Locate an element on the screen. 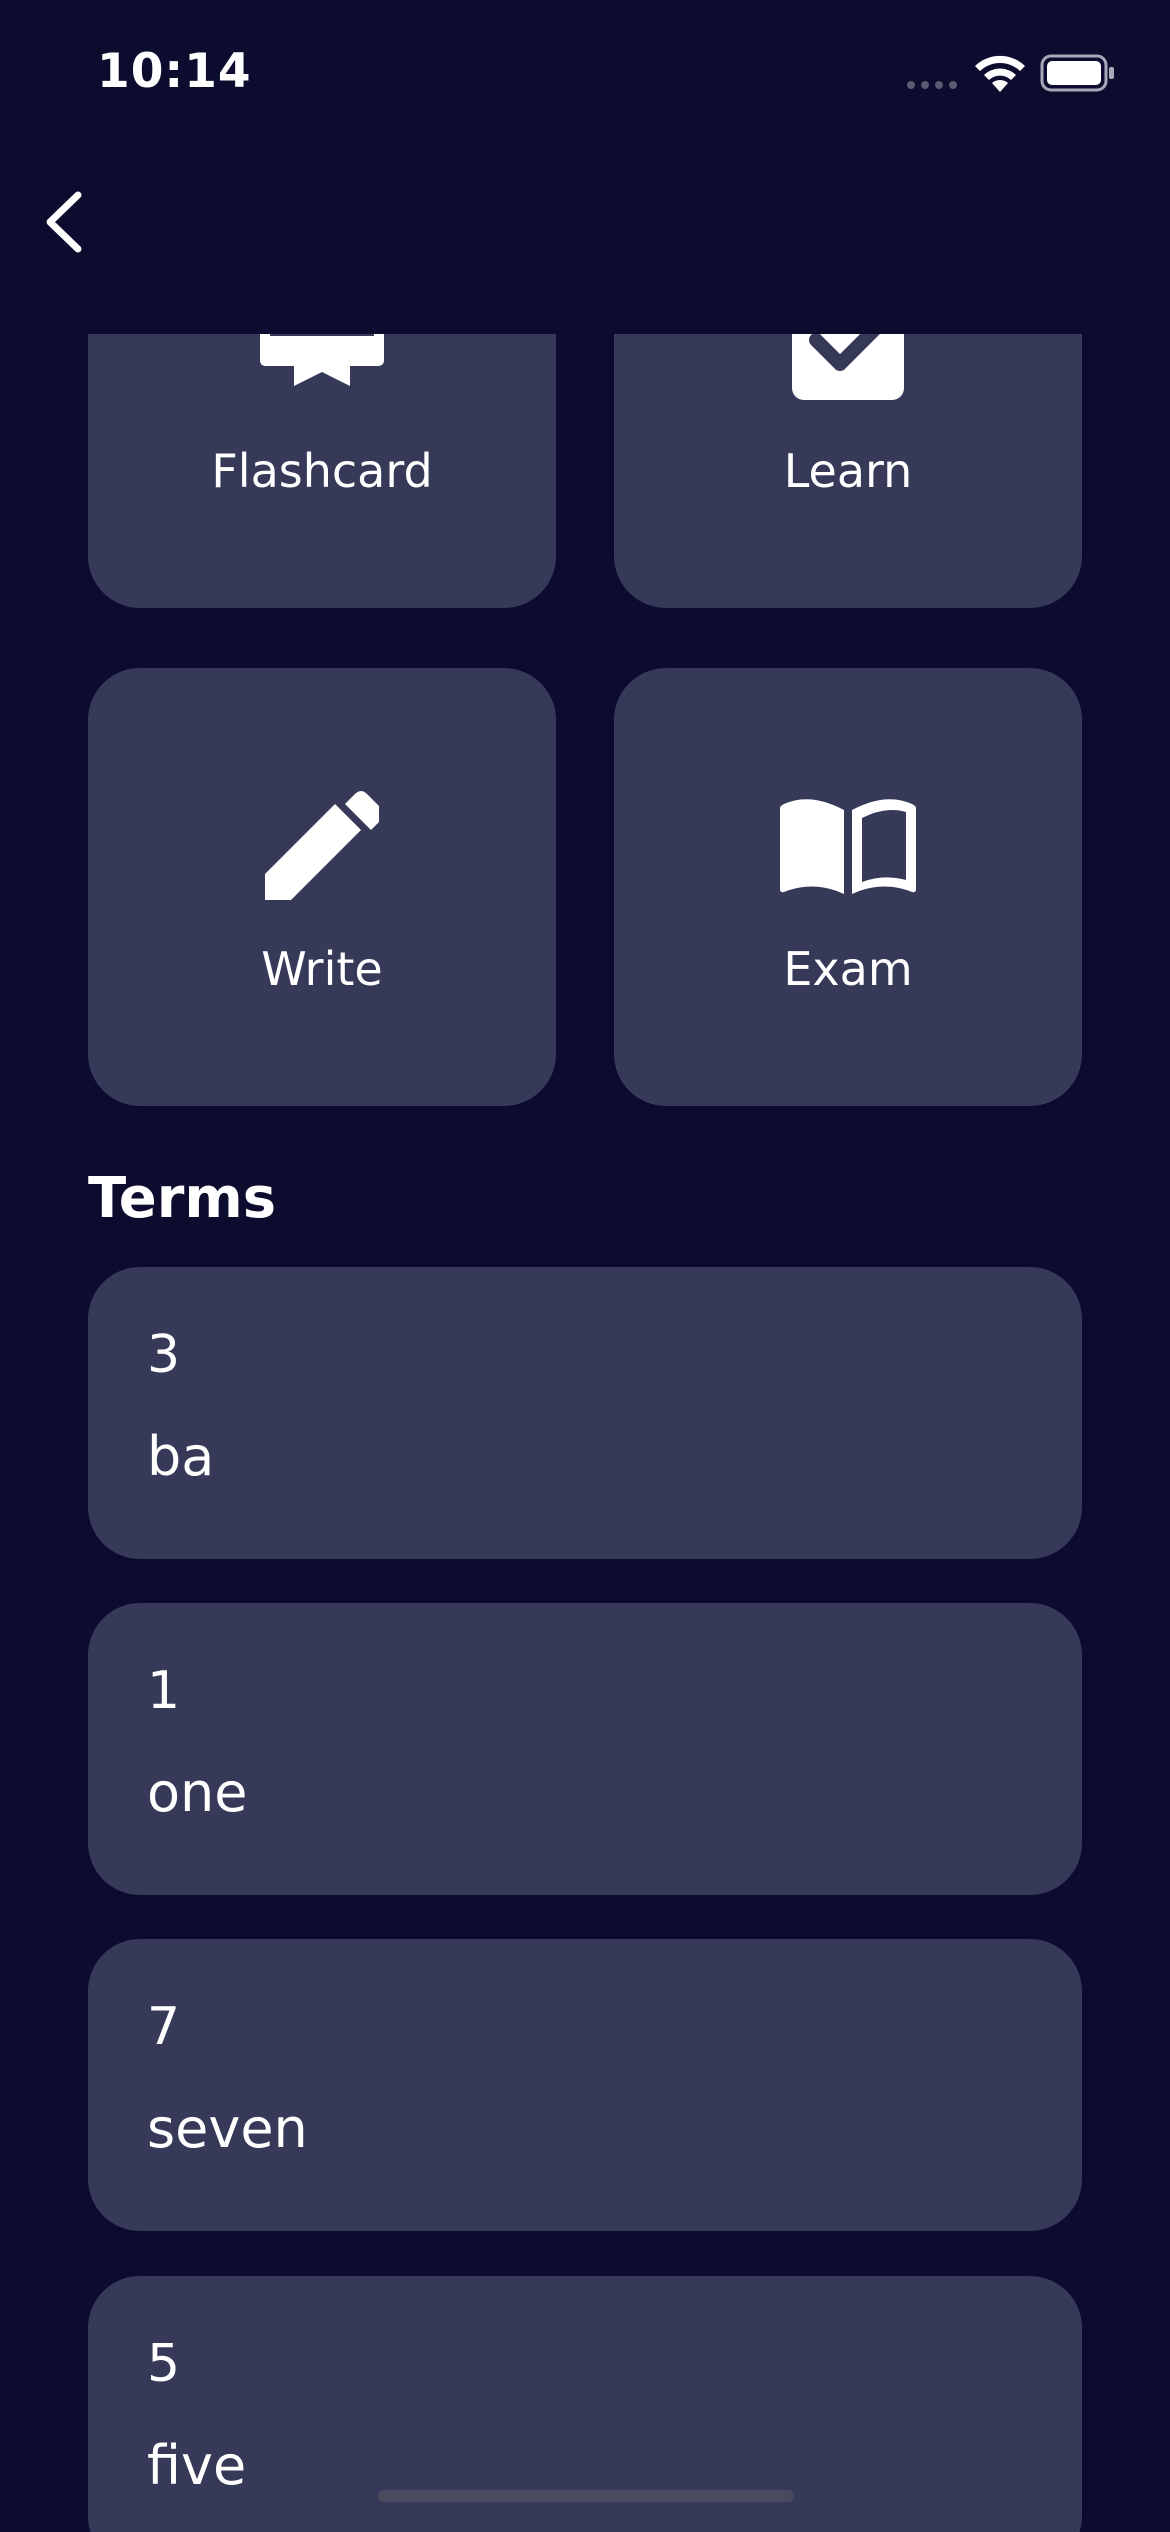 The width and height of the screenshot is (1170, 2532). definition-text: seven is located at coordinates (227, 2128).